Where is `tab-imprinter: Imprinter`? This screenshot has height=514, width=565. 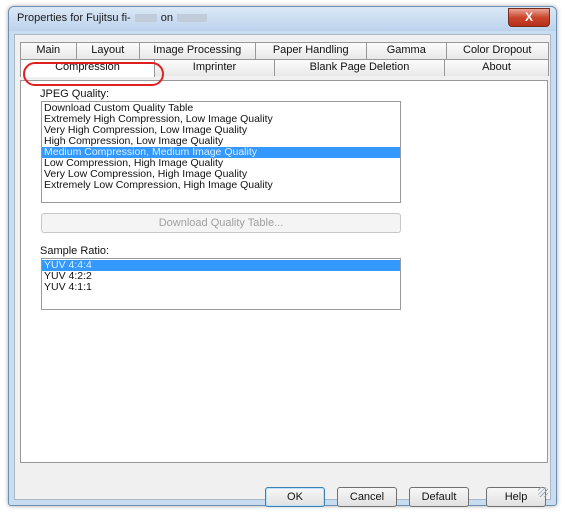 tab-imprinter: Imprinter is located at coordinates (214, 67).